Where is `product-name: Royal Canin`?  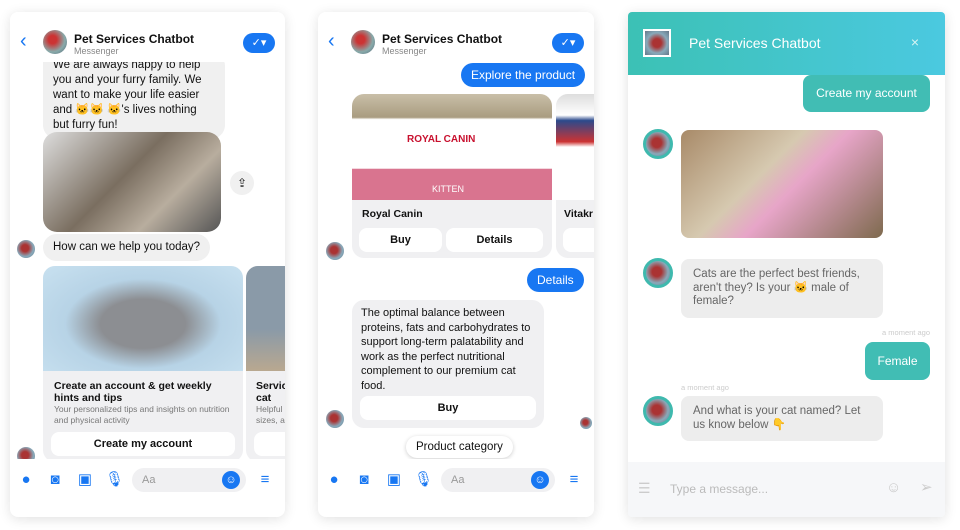
product-name: Royal Canin is located at coordinates (392, 214).